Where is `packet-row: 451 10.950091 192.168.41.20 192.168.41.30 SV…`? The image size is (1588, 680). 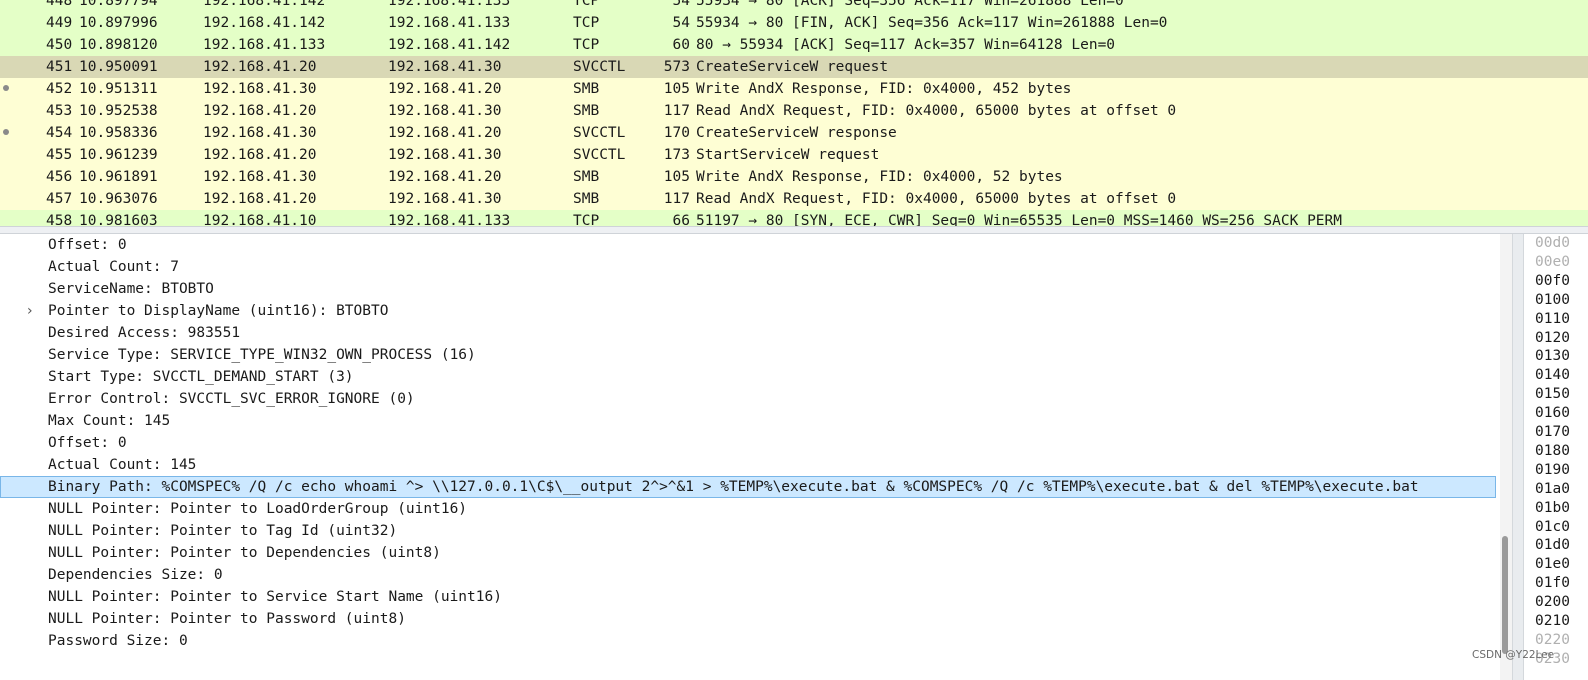
packet-row: 451 10.950091 192.168.41.20 192.168.41.30 SV… is located at coordinates (794, 67).